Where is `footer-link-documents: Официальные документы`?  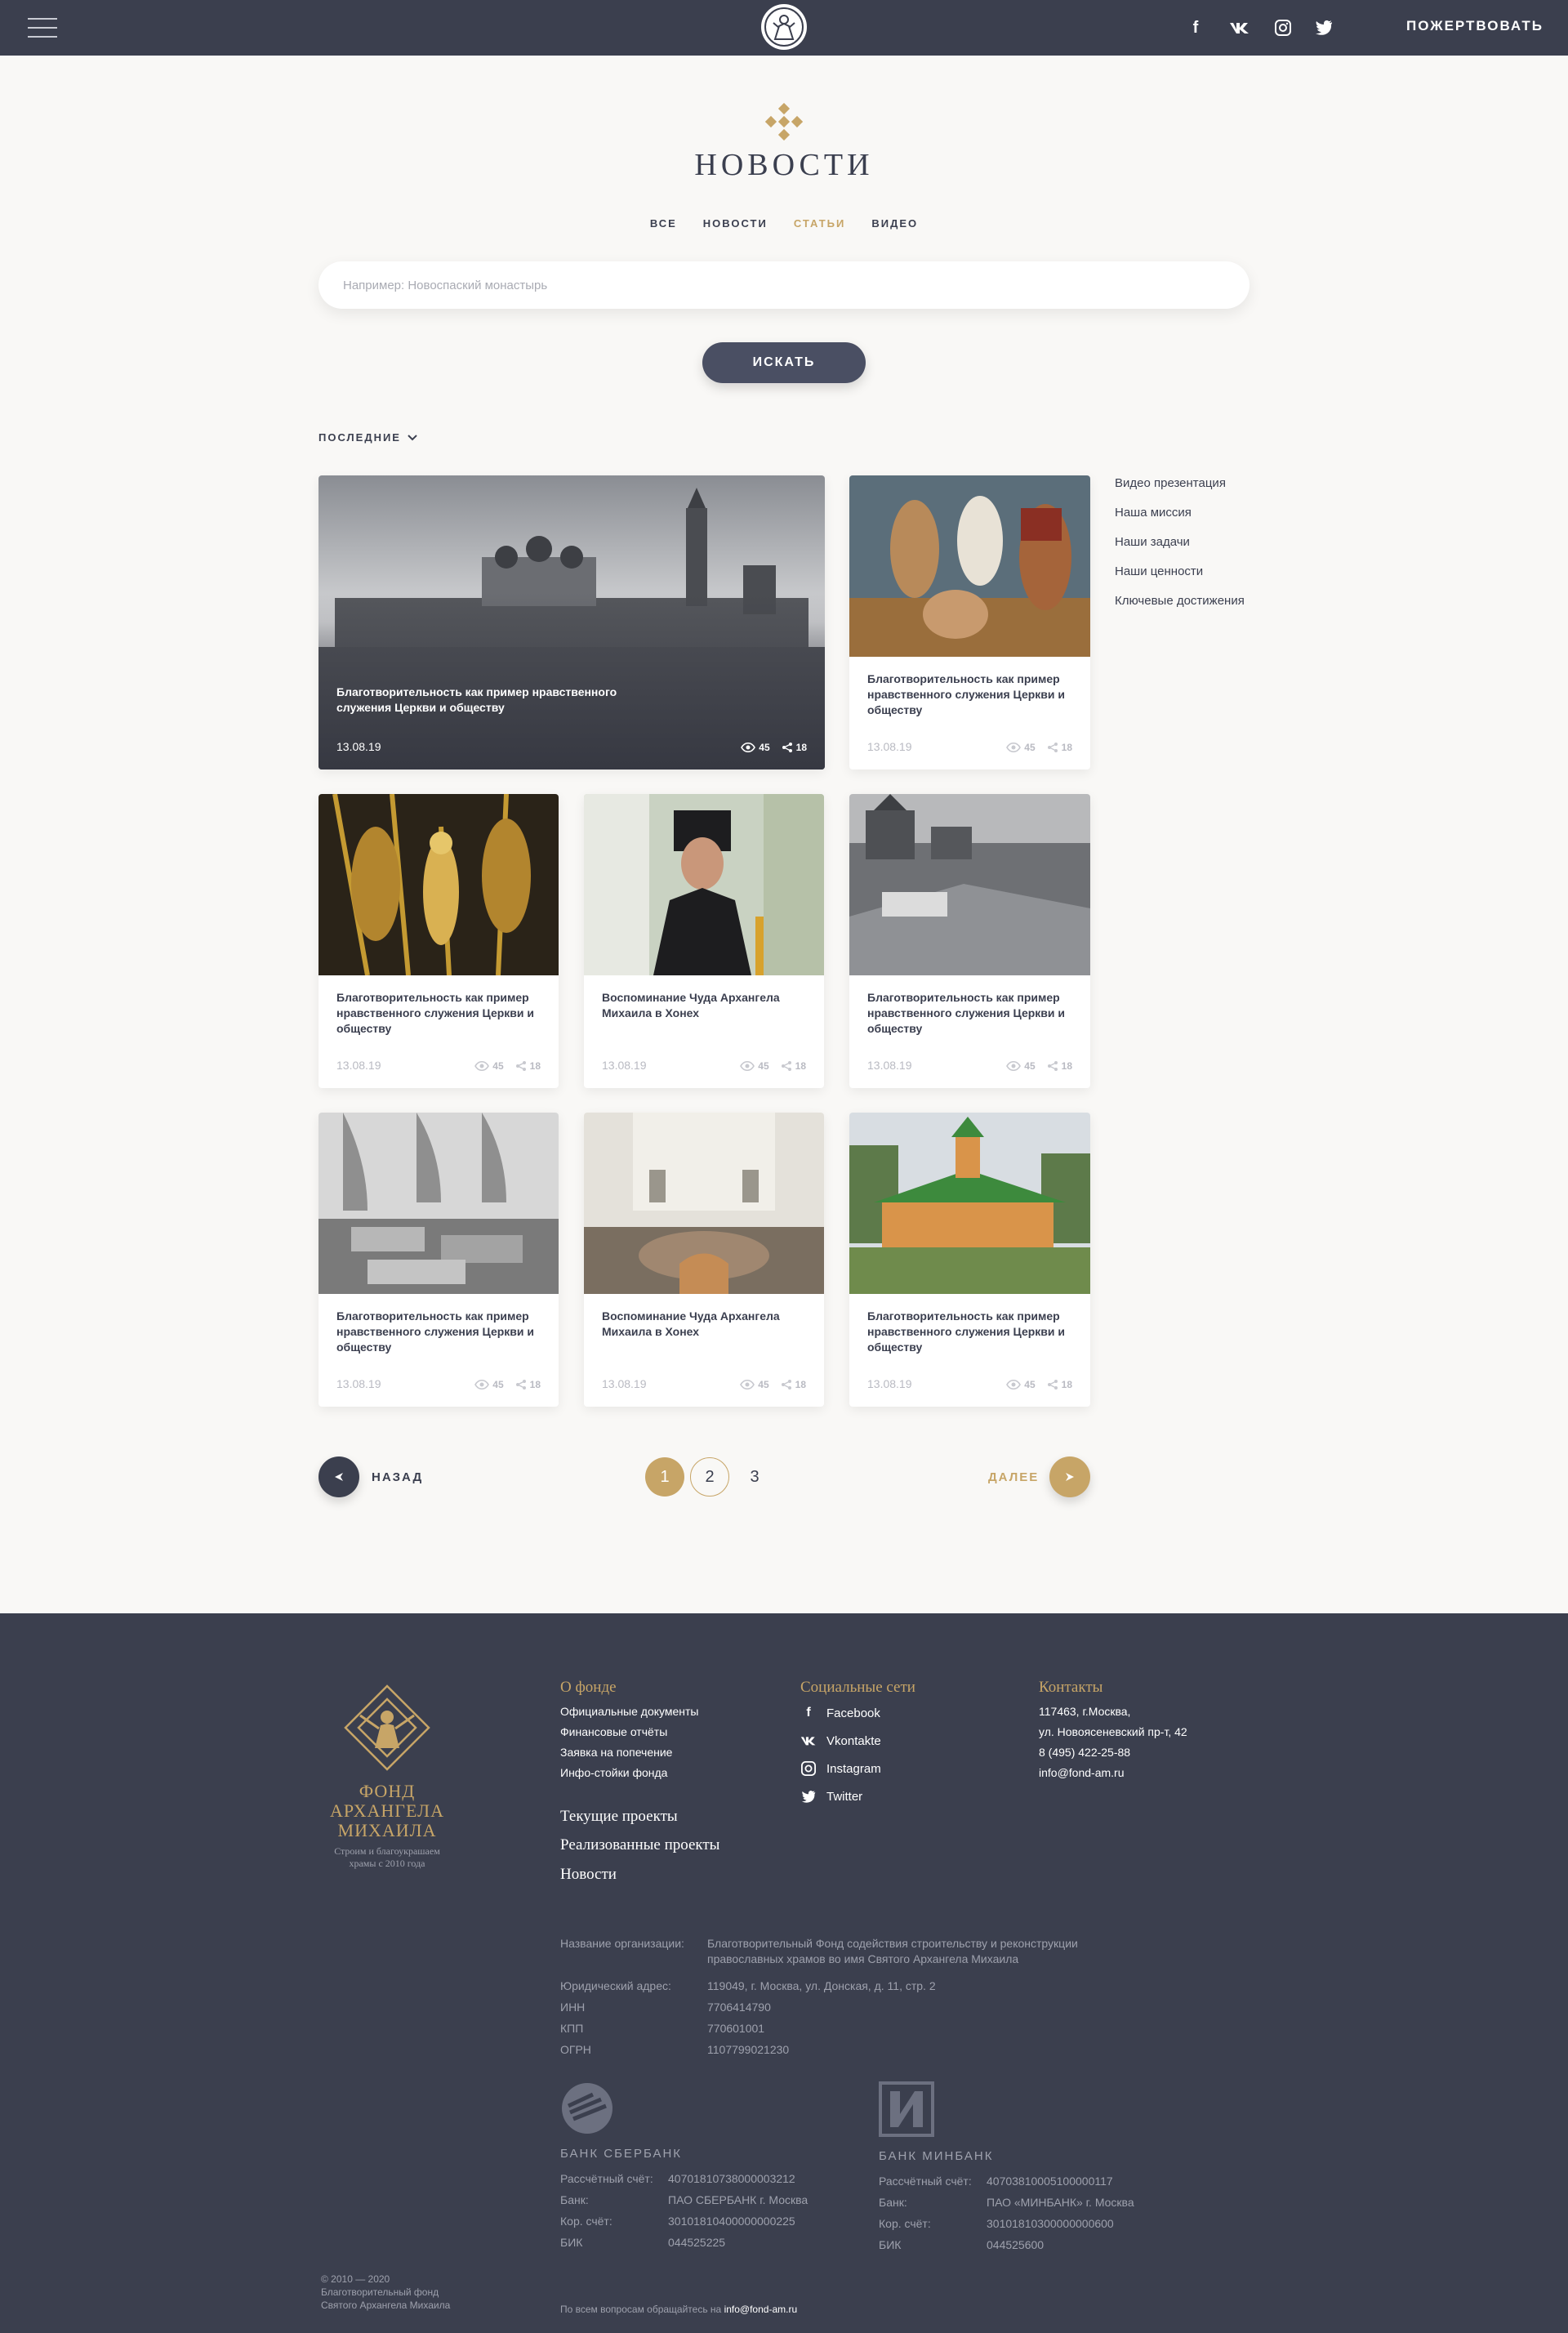 footer-link-documents: Официальные документы is located at coordinates (629, 1712).